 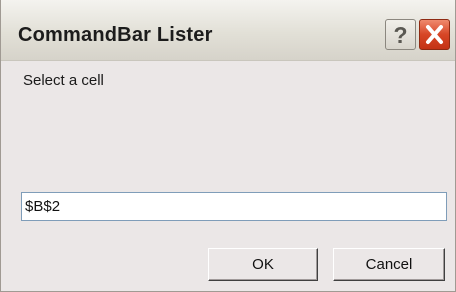 I want to click on help-button: ?, so click(x=400, y=34).